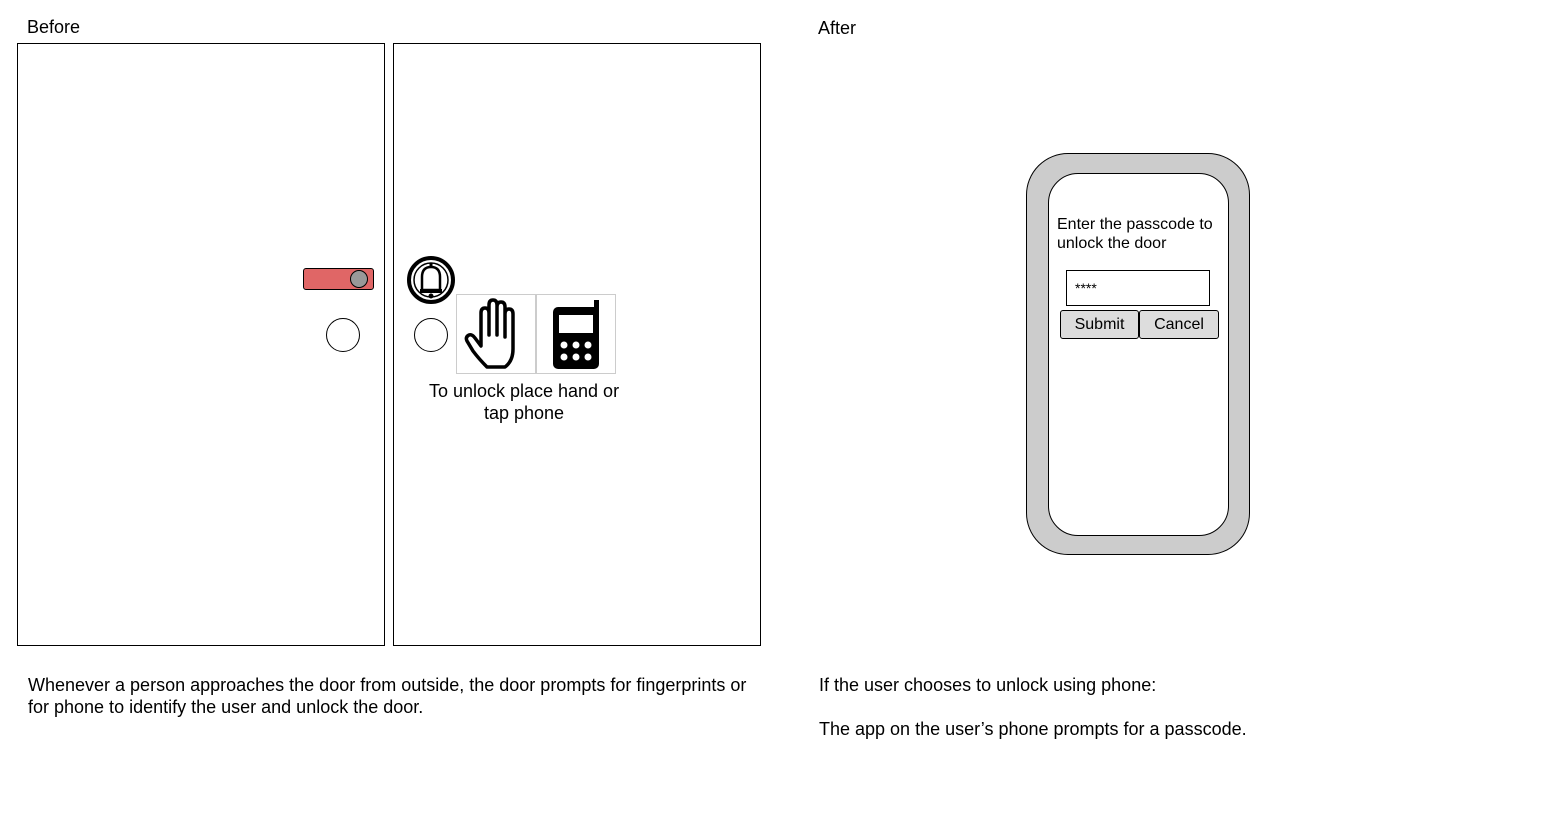 This screenshot has height=831, width=1565. Describe the element at coordinates (1135, 234) in the screenshot. I see `passcode-prompt: Enter the passcode to unlock the door` at that location.